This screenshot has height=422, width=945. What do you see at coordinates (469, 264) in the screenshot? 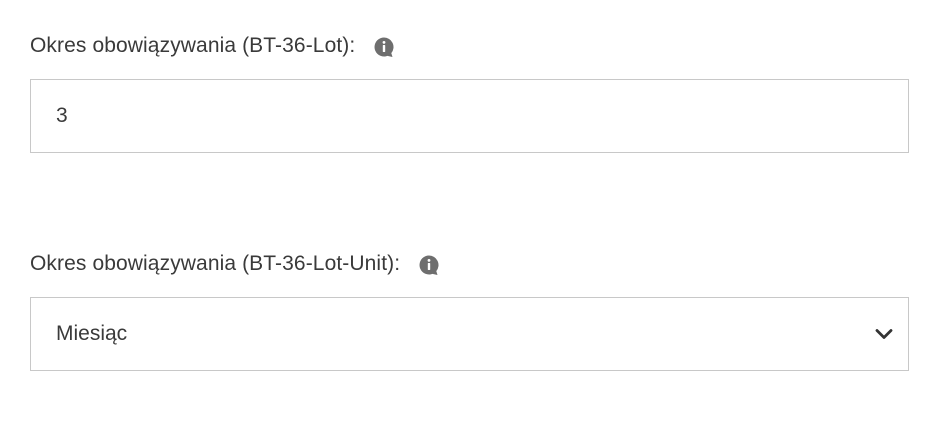
I see `period-unit-label-row: Okres obowiązywania (BT-36-Lot-Unit):` at bounding box center [469, 264].